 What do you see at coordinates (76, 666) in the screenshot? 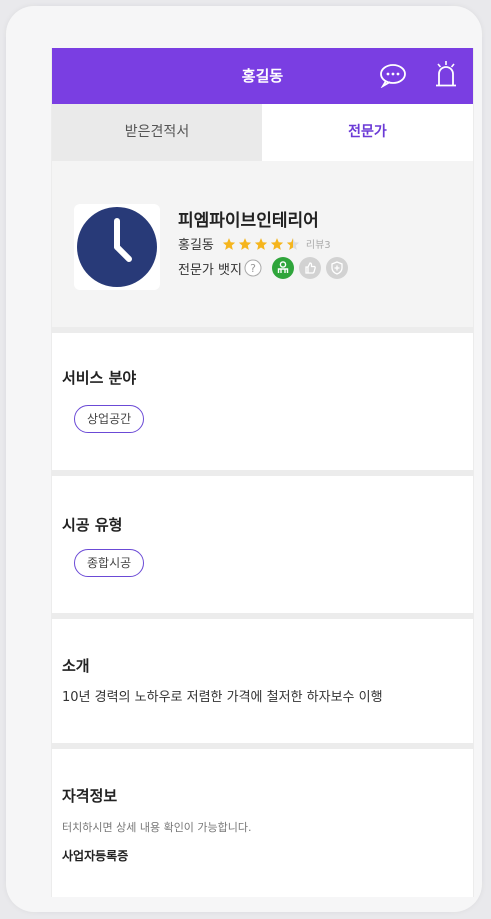
I see `intro-title: 소개` at bounding box center [76, 666].